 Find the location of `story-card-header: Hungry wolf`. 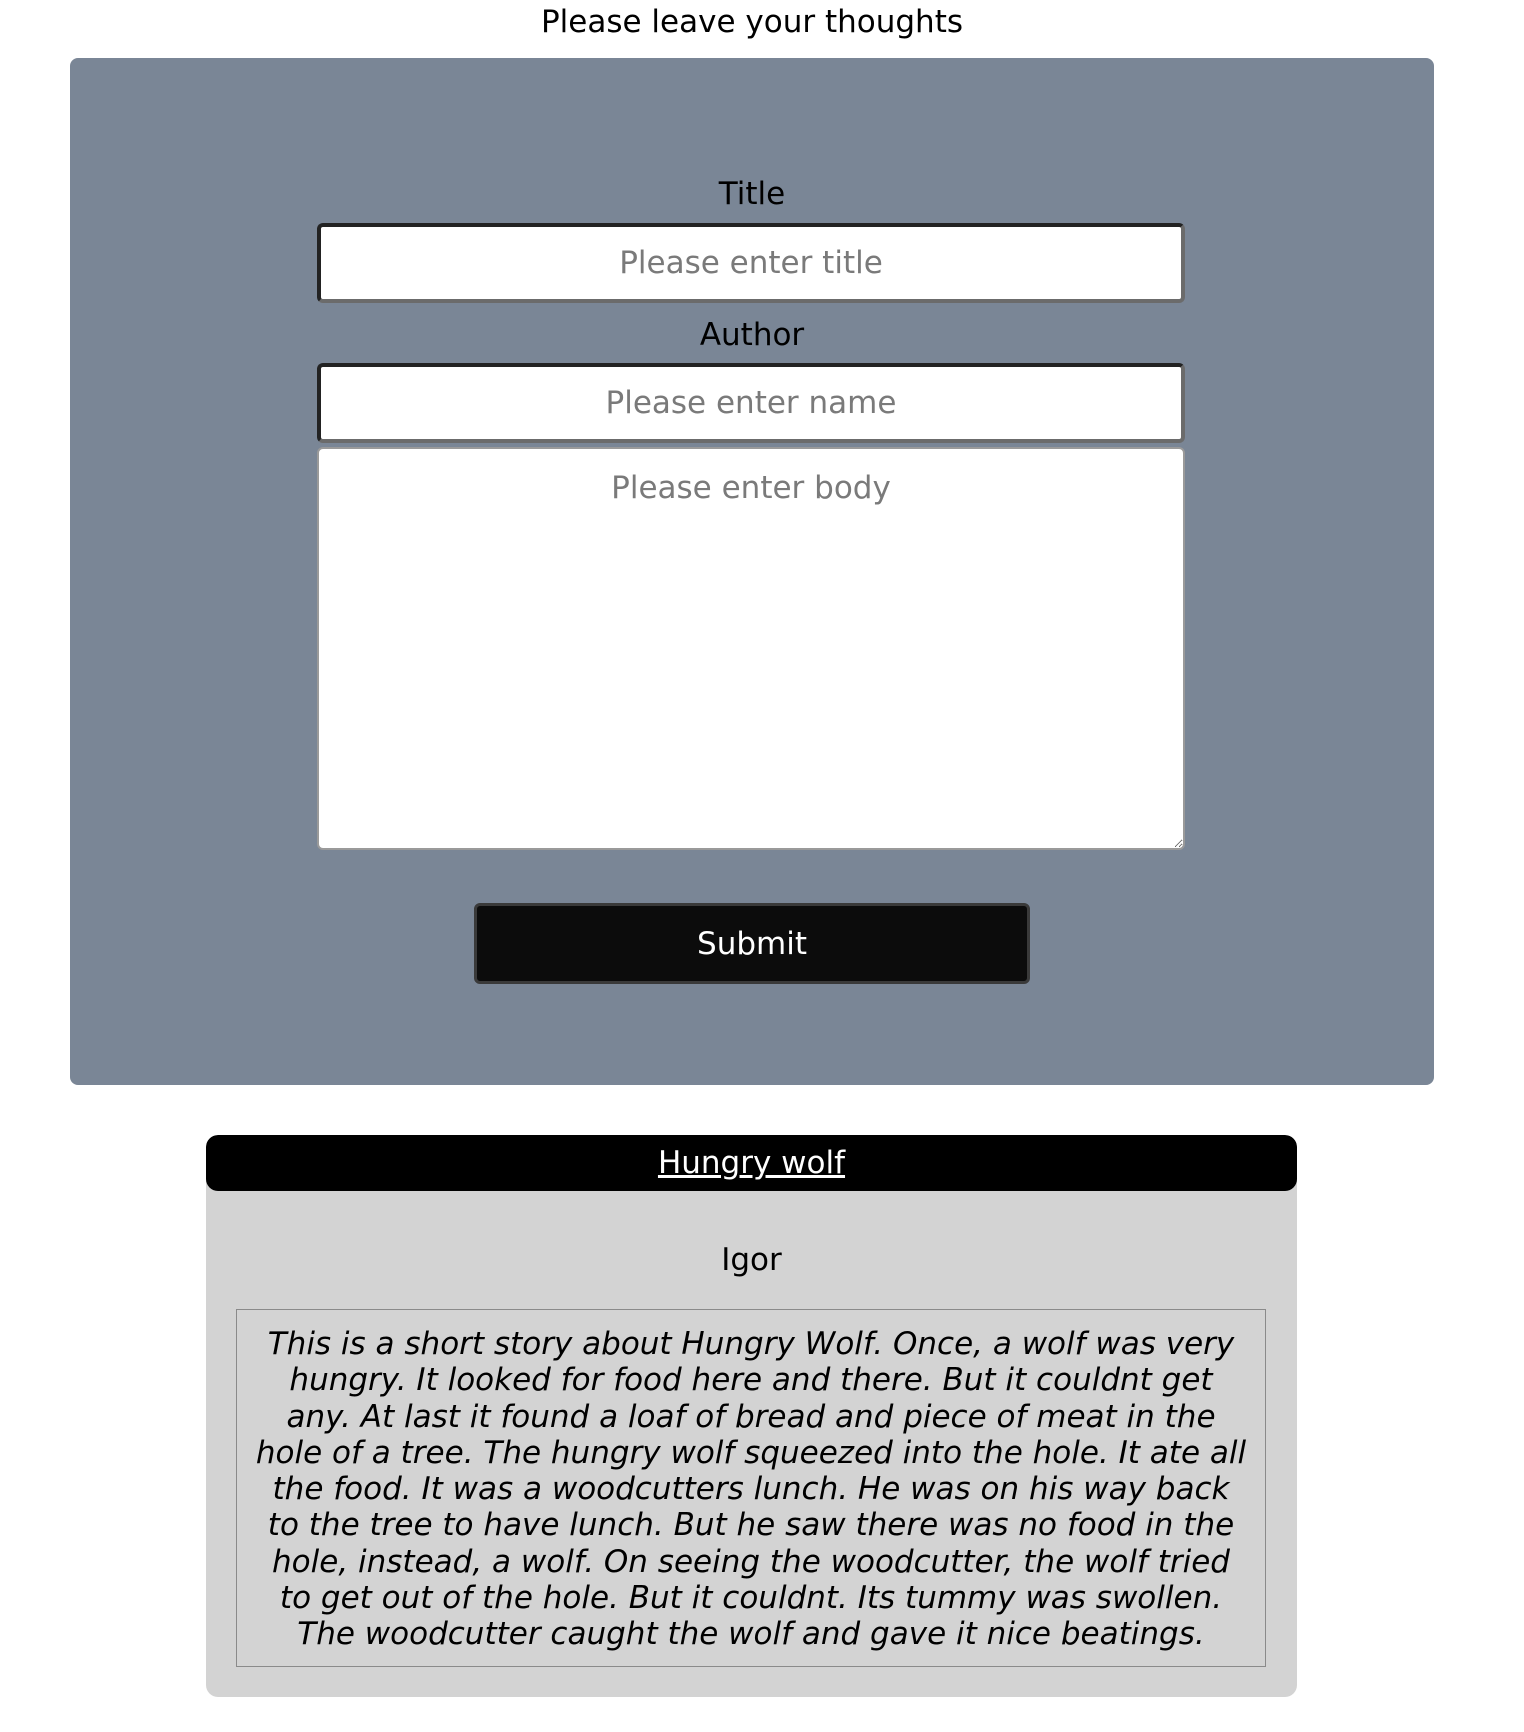

story-card-header: Hungry wolf is located at coordinates (751, 1163).